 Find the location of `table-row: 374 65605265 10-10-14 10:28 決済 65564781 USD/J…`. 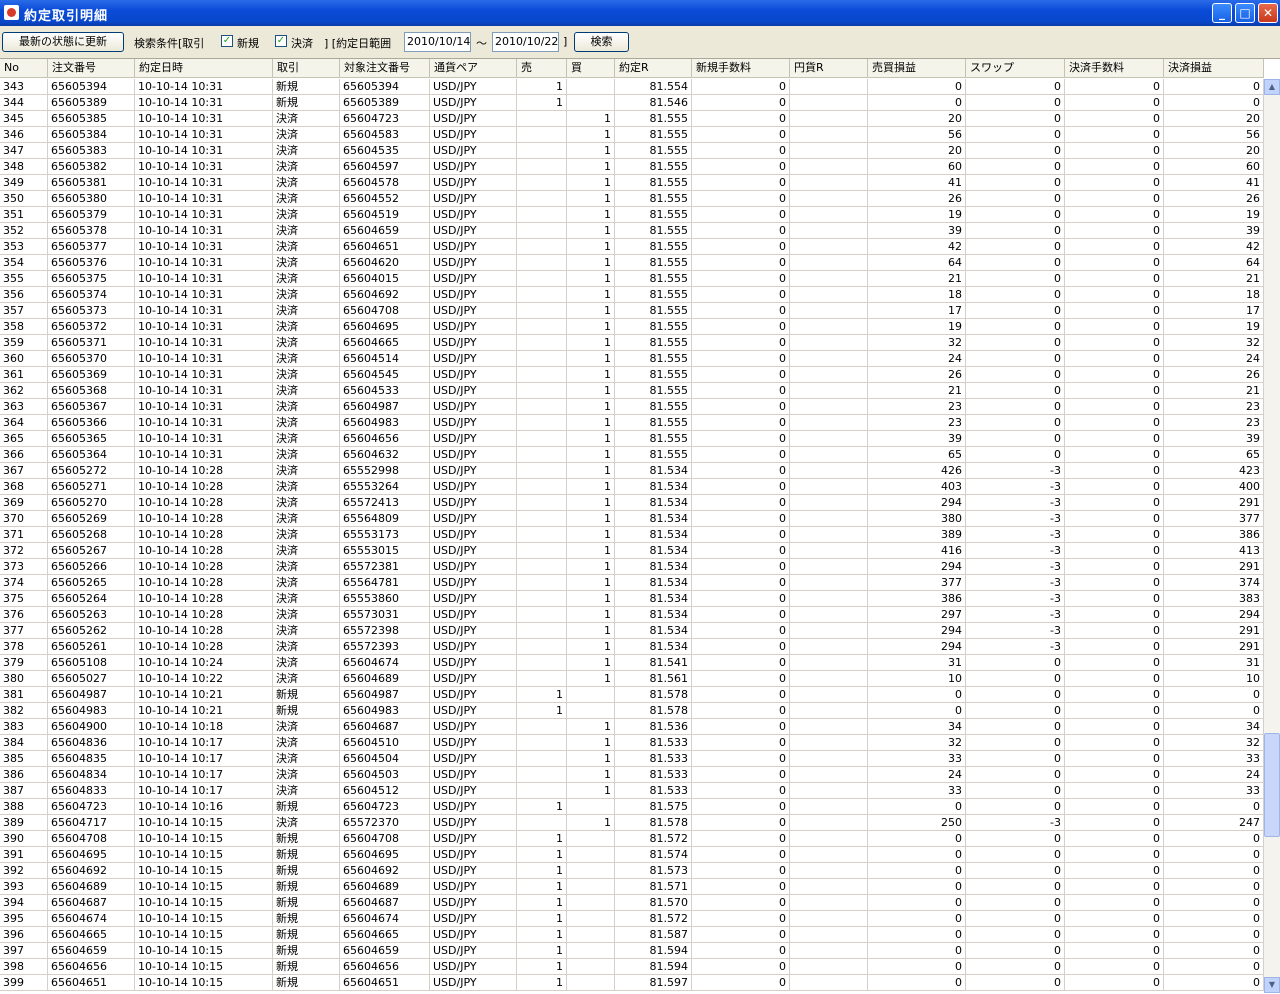

table-row: 374 65605265 10-10-14 10:28 決済 65564781 USD/J… is located at coordinates (632, 583).